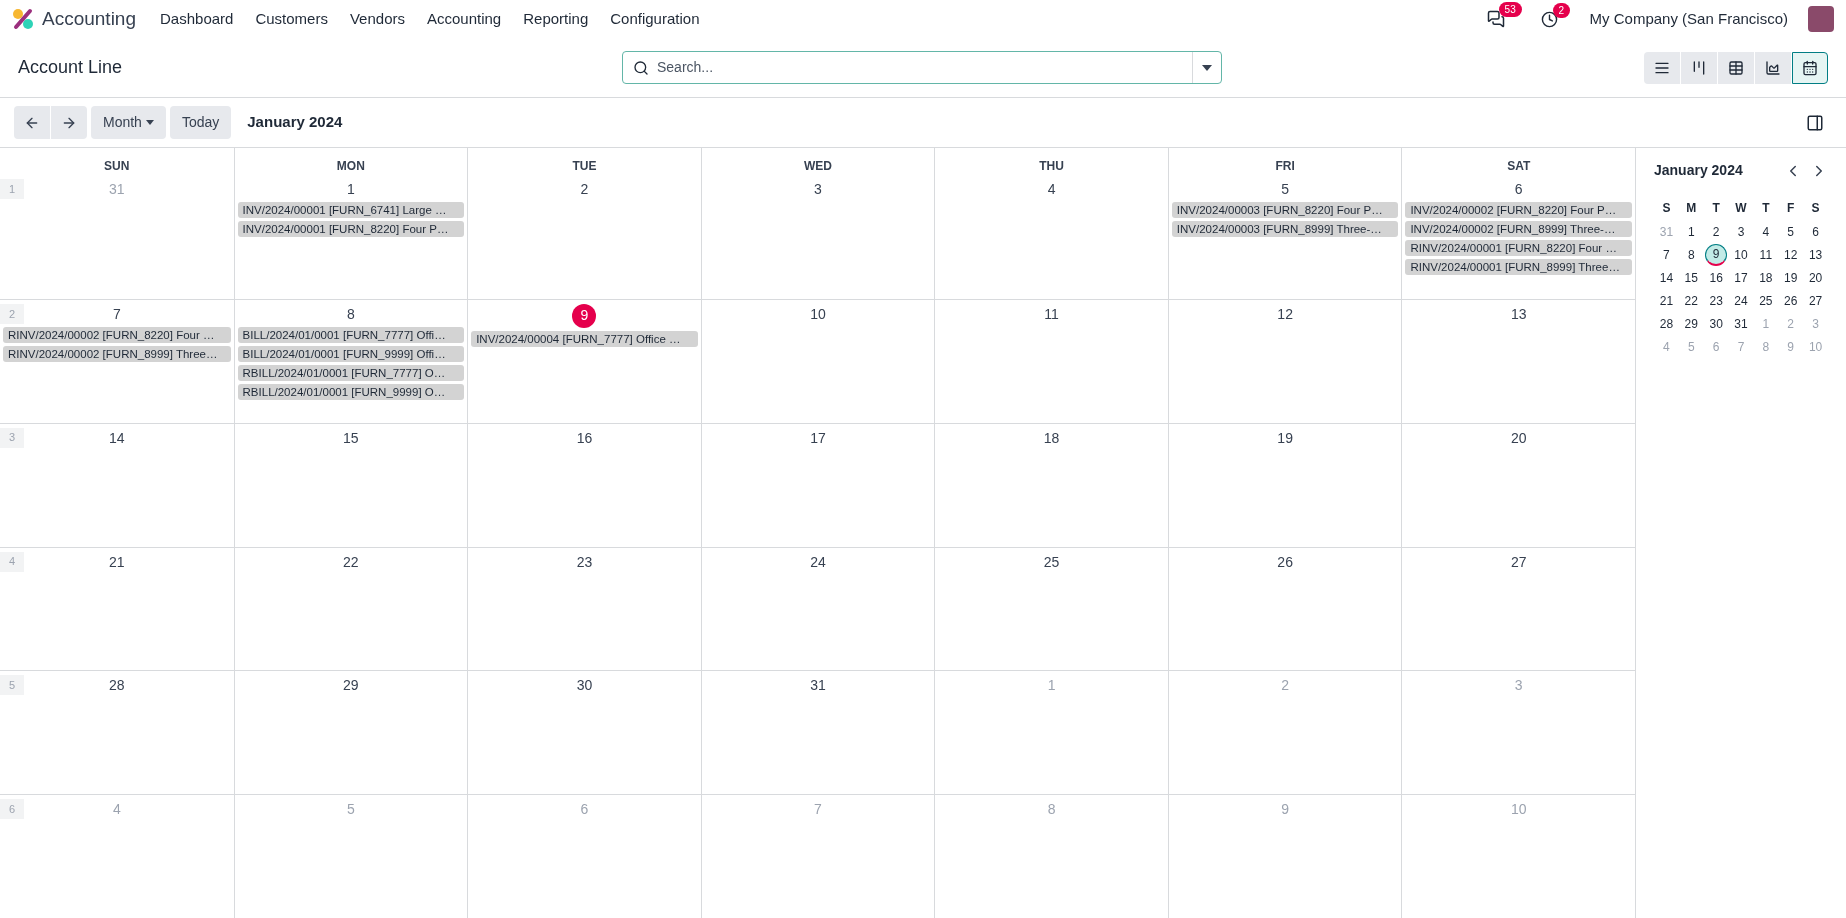 This screenshot has height=918, width=1846. What do you see at coordinates (197, 19) in the screenshot?
I see `menu-item: Dashboard` at bounding box center [197, 19].